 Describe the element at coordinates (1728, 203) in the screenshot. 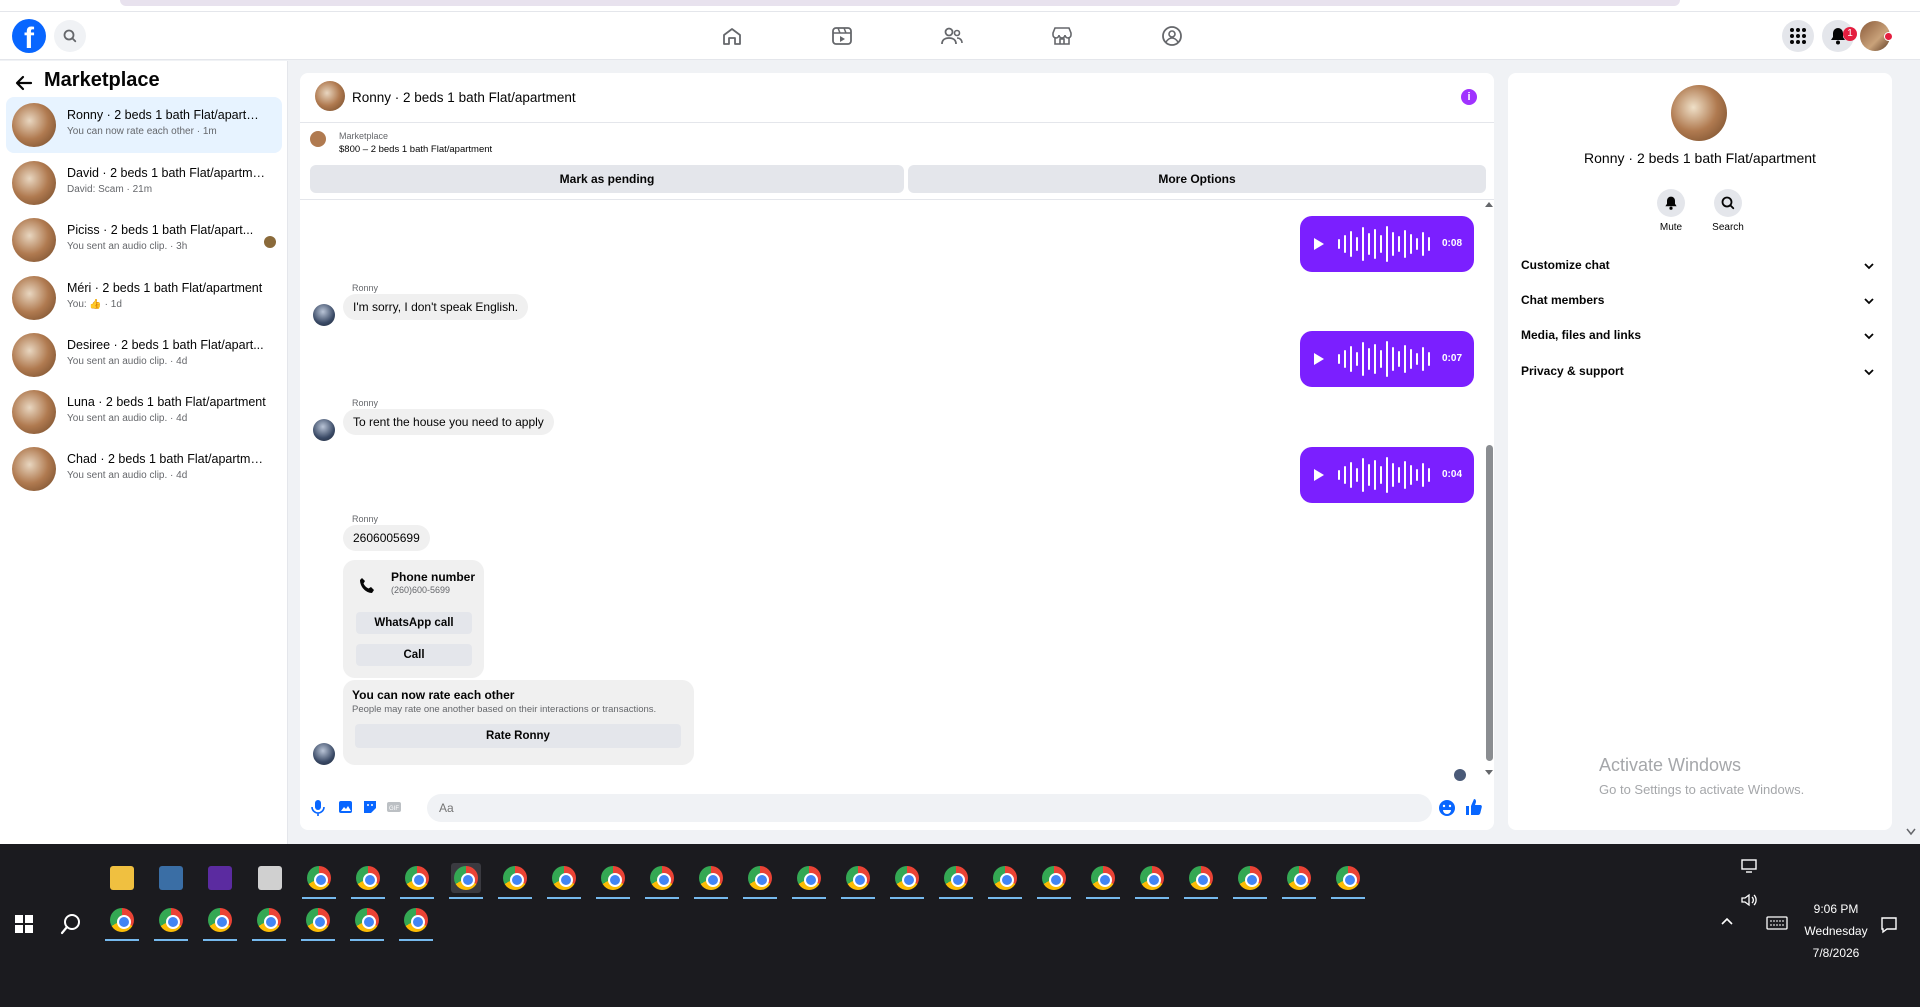

I see `search-in-chat-button` at that location.